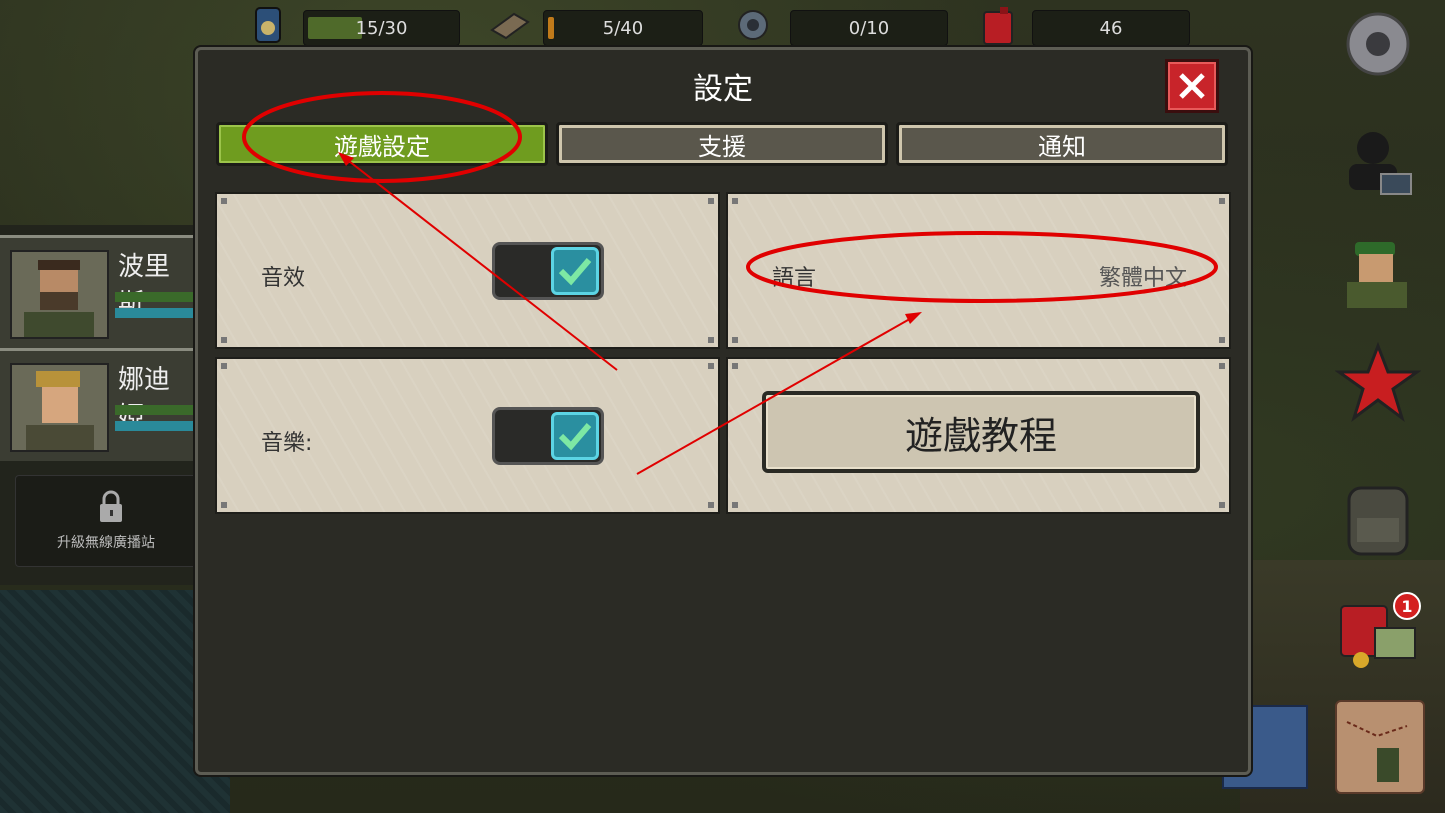 The height and width of the screenshot is (813, 1445). What do you see at coordinates (268, 25) in the screenshot?
I see `canned-food-icon` at bounding box center [268, 25].